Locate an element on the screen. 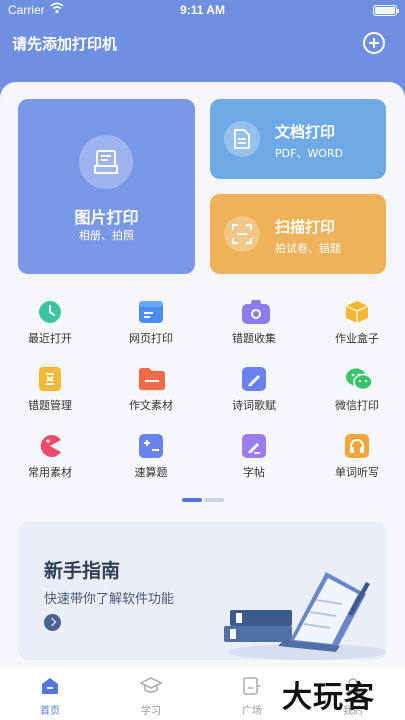 Image resolution: width=405 pixels, height=720 pixels. box-icon is located at coordinates (357, 312).